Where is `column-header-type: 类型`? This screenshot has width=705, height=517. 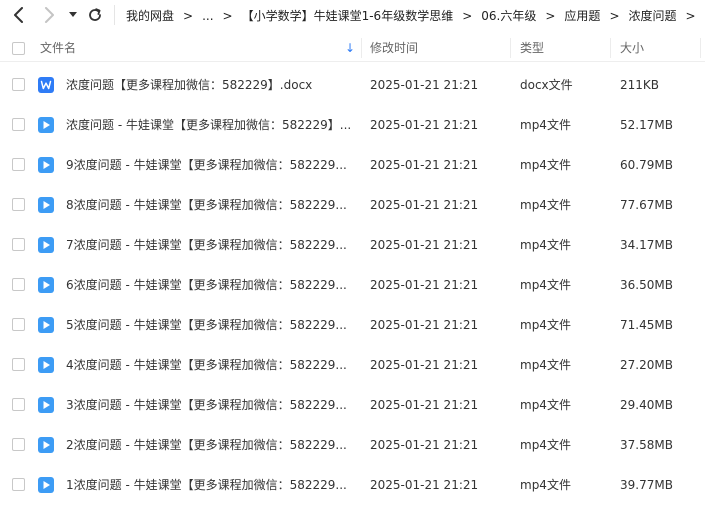
column-header-type: 类型 is located at coordinates (532, 48).